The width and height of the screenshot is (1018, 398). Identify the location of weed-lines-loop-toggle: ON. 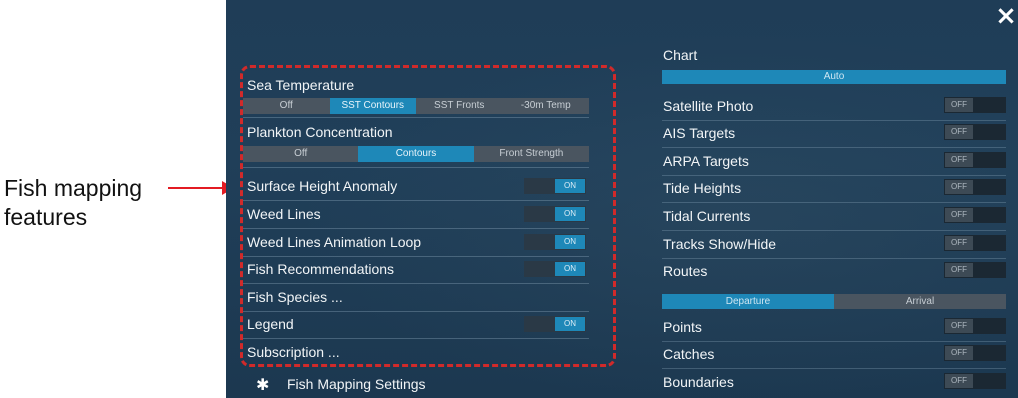
(555, 242).